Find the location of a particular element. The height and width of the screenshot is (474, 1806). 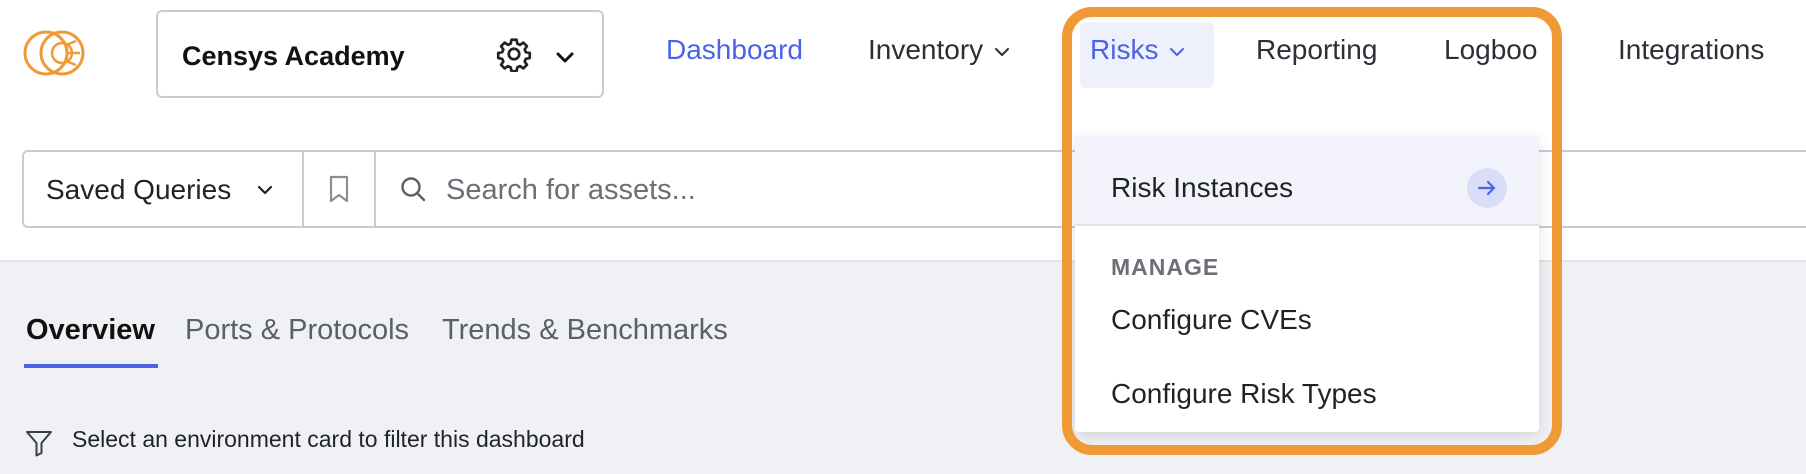

tab-trends-benchmarks: Trends & Benchmarks is located at coordinates (585, 330).